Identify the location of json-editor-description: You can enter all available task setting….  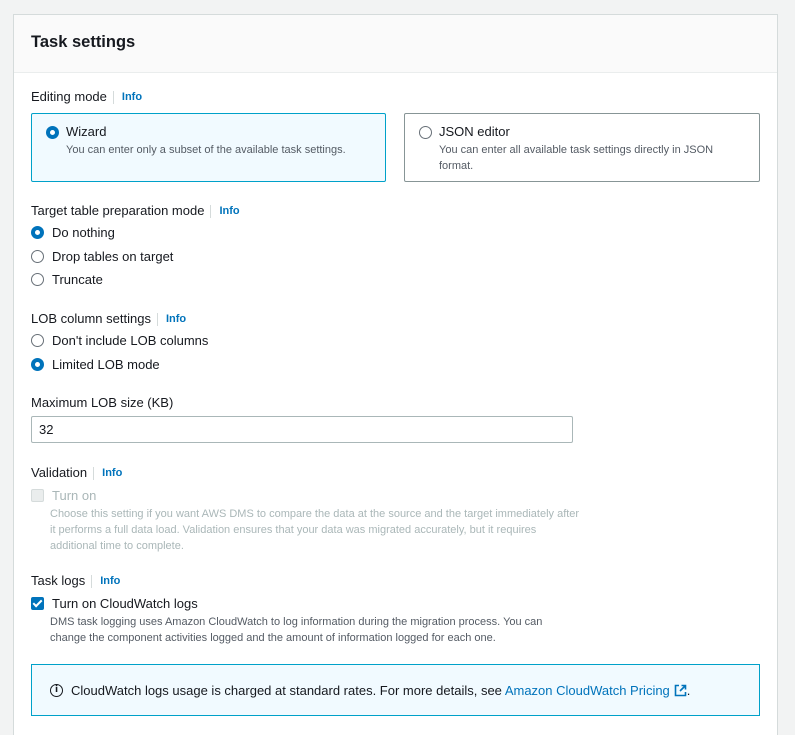
(576, 158).